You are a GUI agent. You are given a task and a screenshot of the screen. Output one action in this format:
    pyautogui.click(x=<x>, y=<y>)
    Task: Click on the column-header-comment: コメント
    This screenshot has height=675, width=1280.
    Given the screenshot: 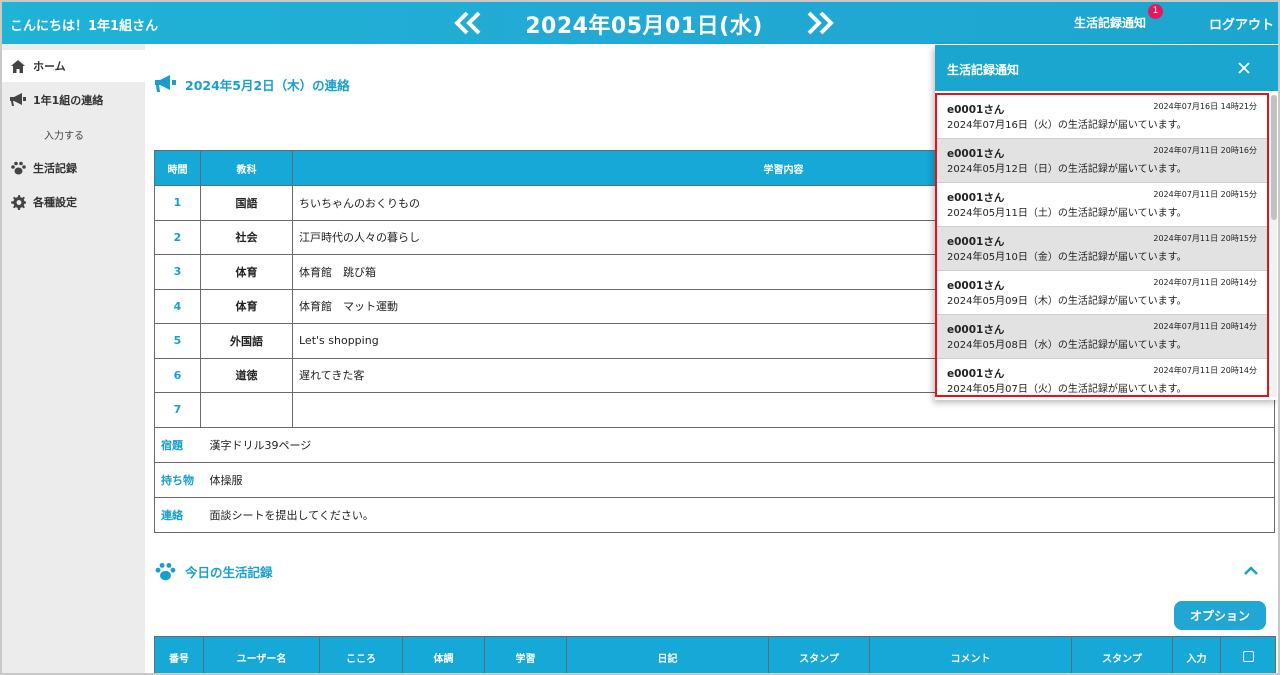 What is the action you would take?
    pyautogui.click(x=970, y=654)
    